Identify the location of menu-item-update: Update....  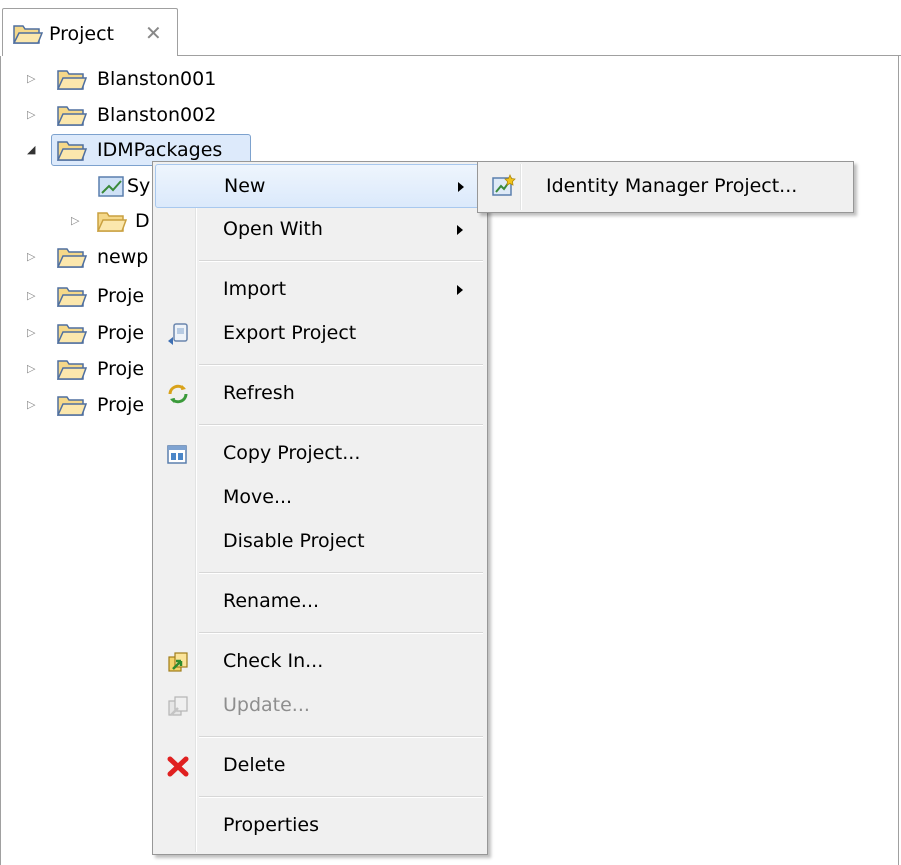
(320, 706).